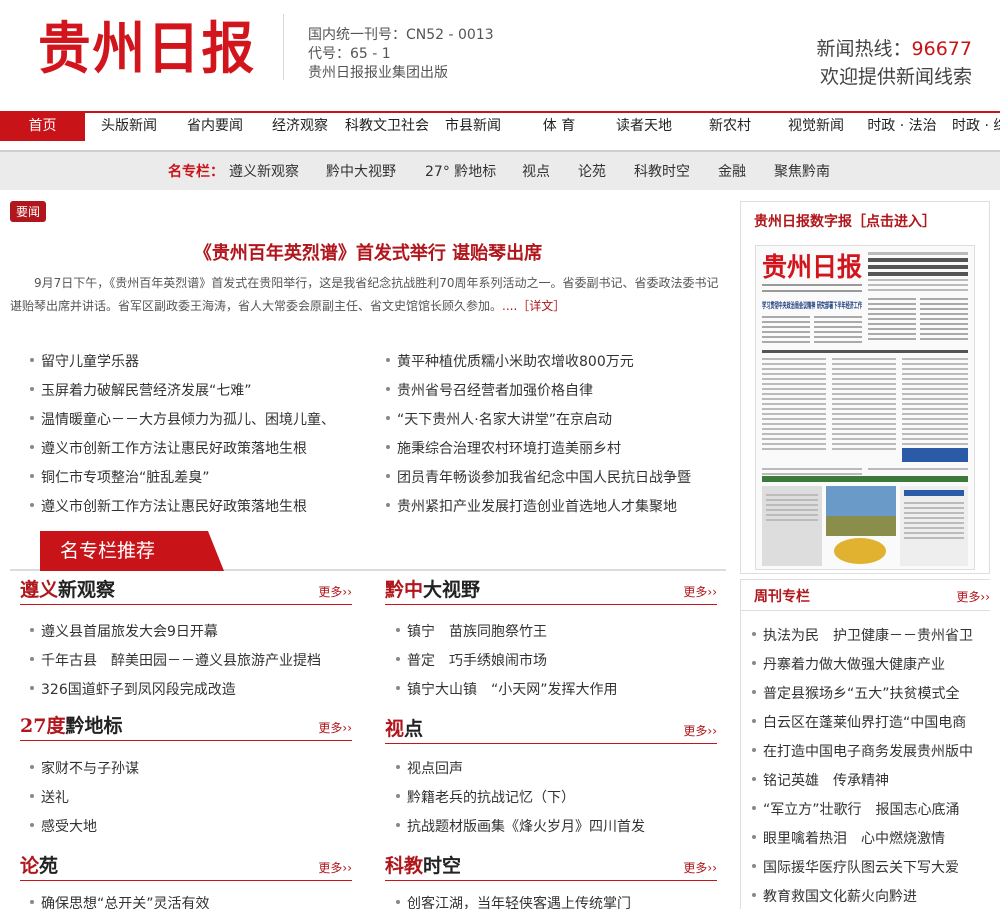 The width and height of the screenshot is (1000, 909). I want to click on column-link-forum: 论苑, so click(592, 171).